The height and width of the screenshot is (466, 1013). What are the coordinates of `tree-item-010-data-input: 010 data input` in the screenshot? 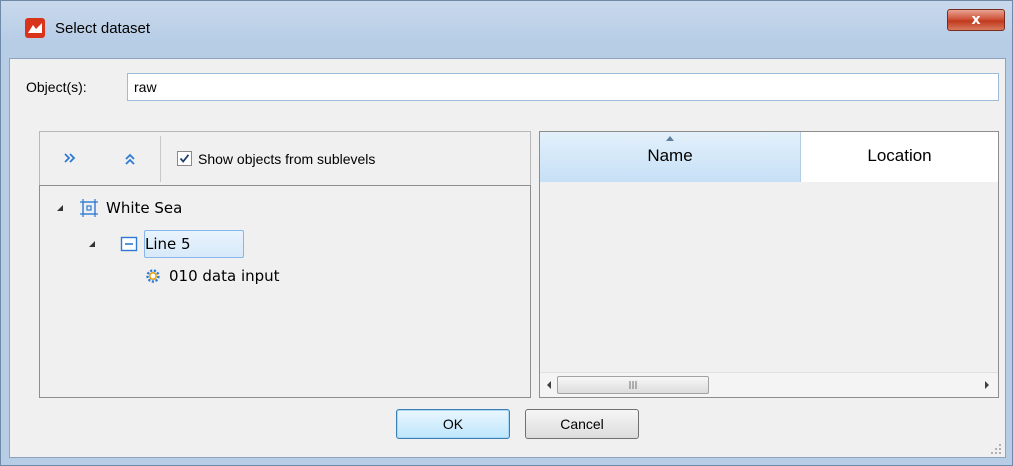 It's located at (285, 276).